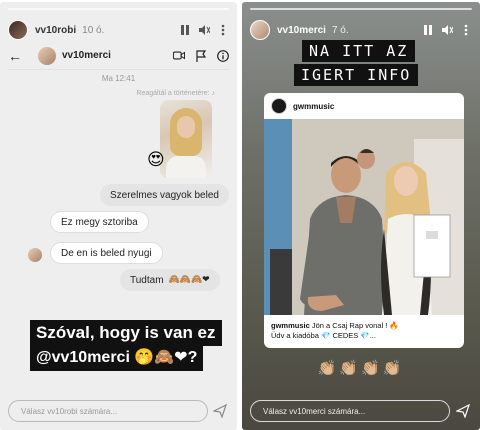 Image resolution: width=480 pixels, height=430 pixels. What do you see at coordinates (201, 55) in the screenshot?
I see `flag-icon` at bounding box center [201, 55].